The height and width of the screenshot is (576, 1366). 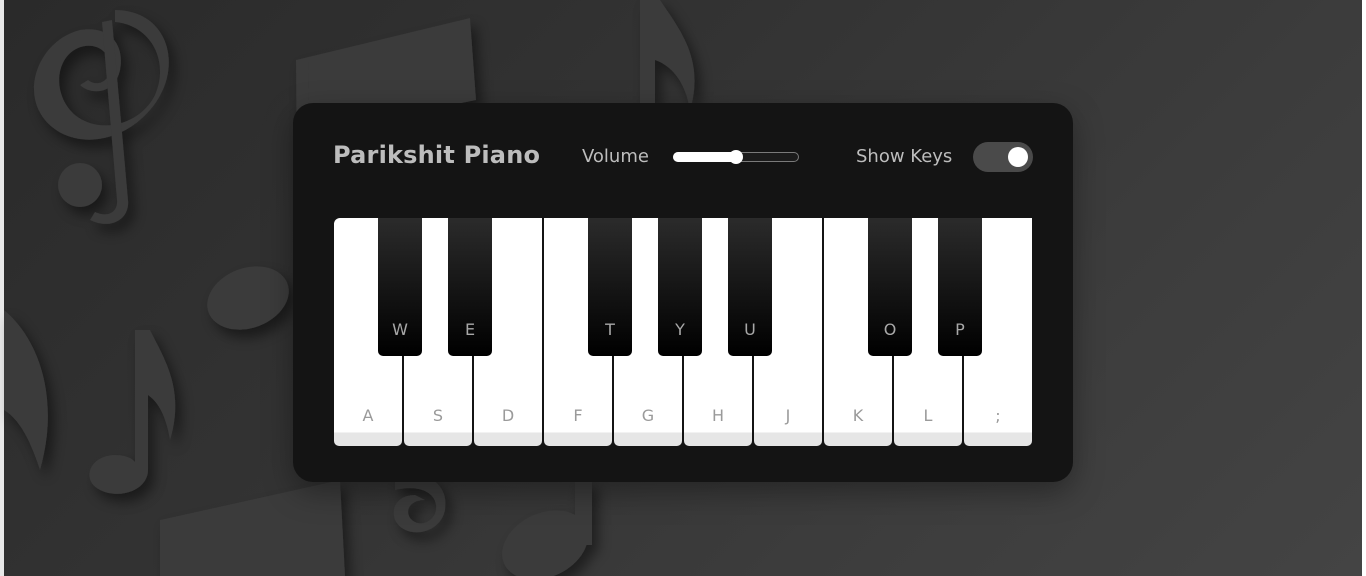 What do you see at coordinates (615, 156) in the screenshot?
I see `volume-label: Volume` at bounding box center [615, 156].